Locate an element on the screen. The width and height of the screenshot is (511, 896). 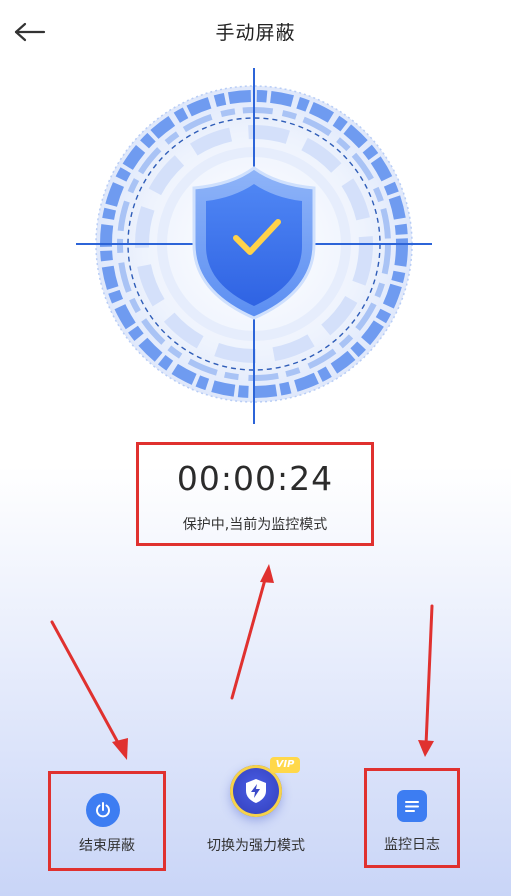
monitor-log-label: 监控日志 is located at coordinates (412, 845).